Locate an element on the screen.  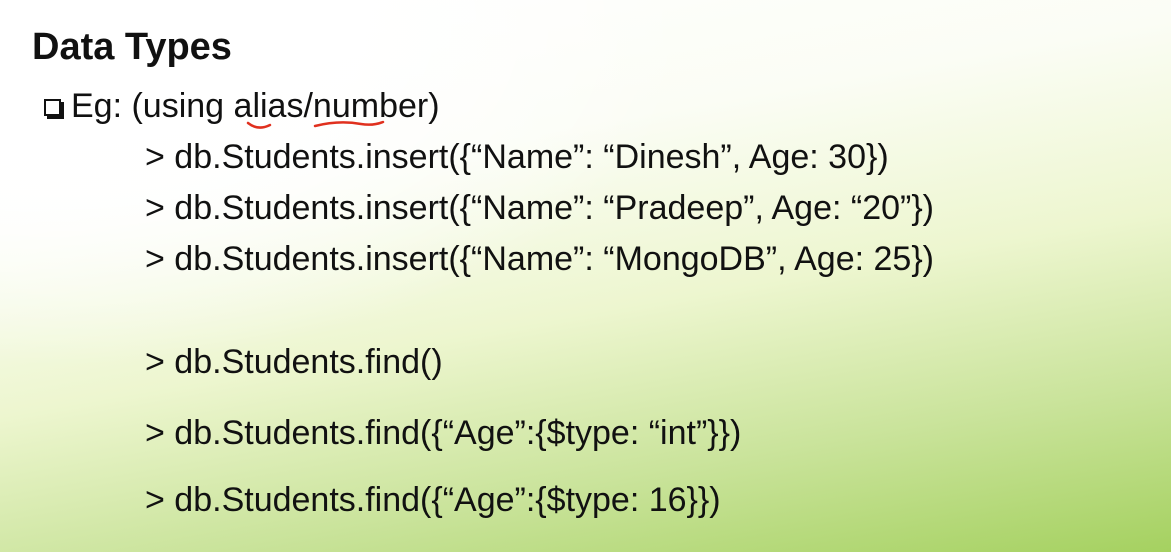
number-word: number is located at coordinates (370, 106).